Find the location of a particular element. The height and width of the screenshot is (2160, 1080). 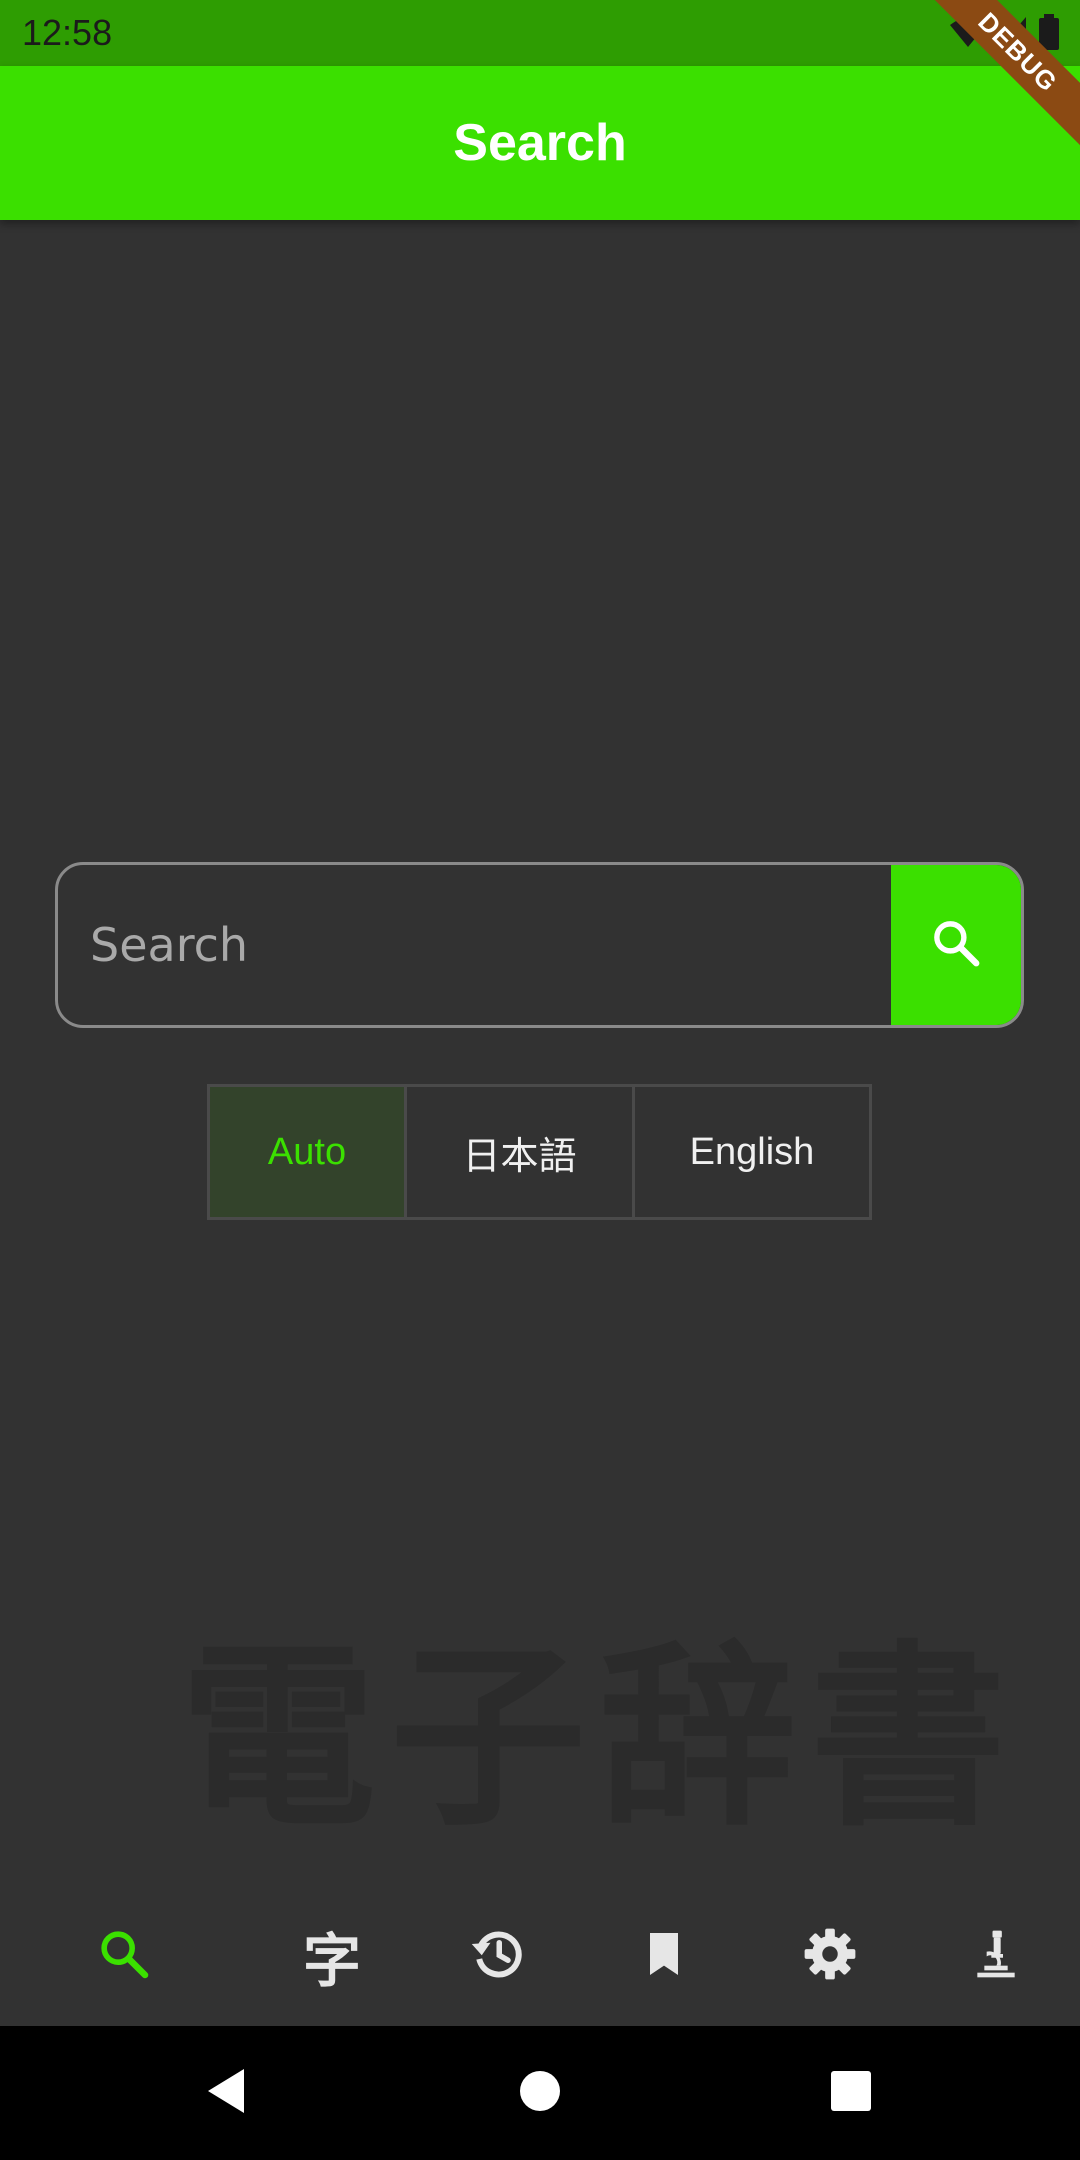

kanji-icon: 字 is located at coordinates (331, 1961).